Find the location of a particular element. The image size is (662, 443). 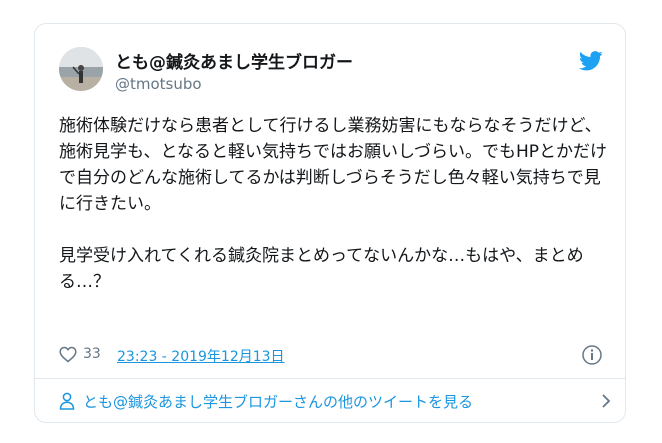

tweet-meta: 33 23:23 - 2019年12月13日 is located at coordinates (331, 355).